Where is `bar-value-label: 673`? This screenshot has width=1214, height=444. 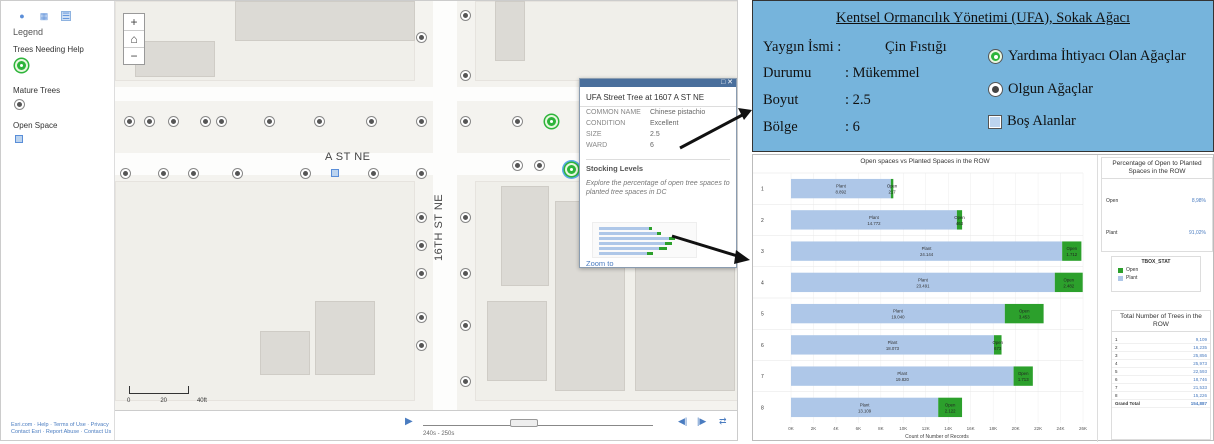
bar-value-label: 673 is located at coordinates (998, 348).